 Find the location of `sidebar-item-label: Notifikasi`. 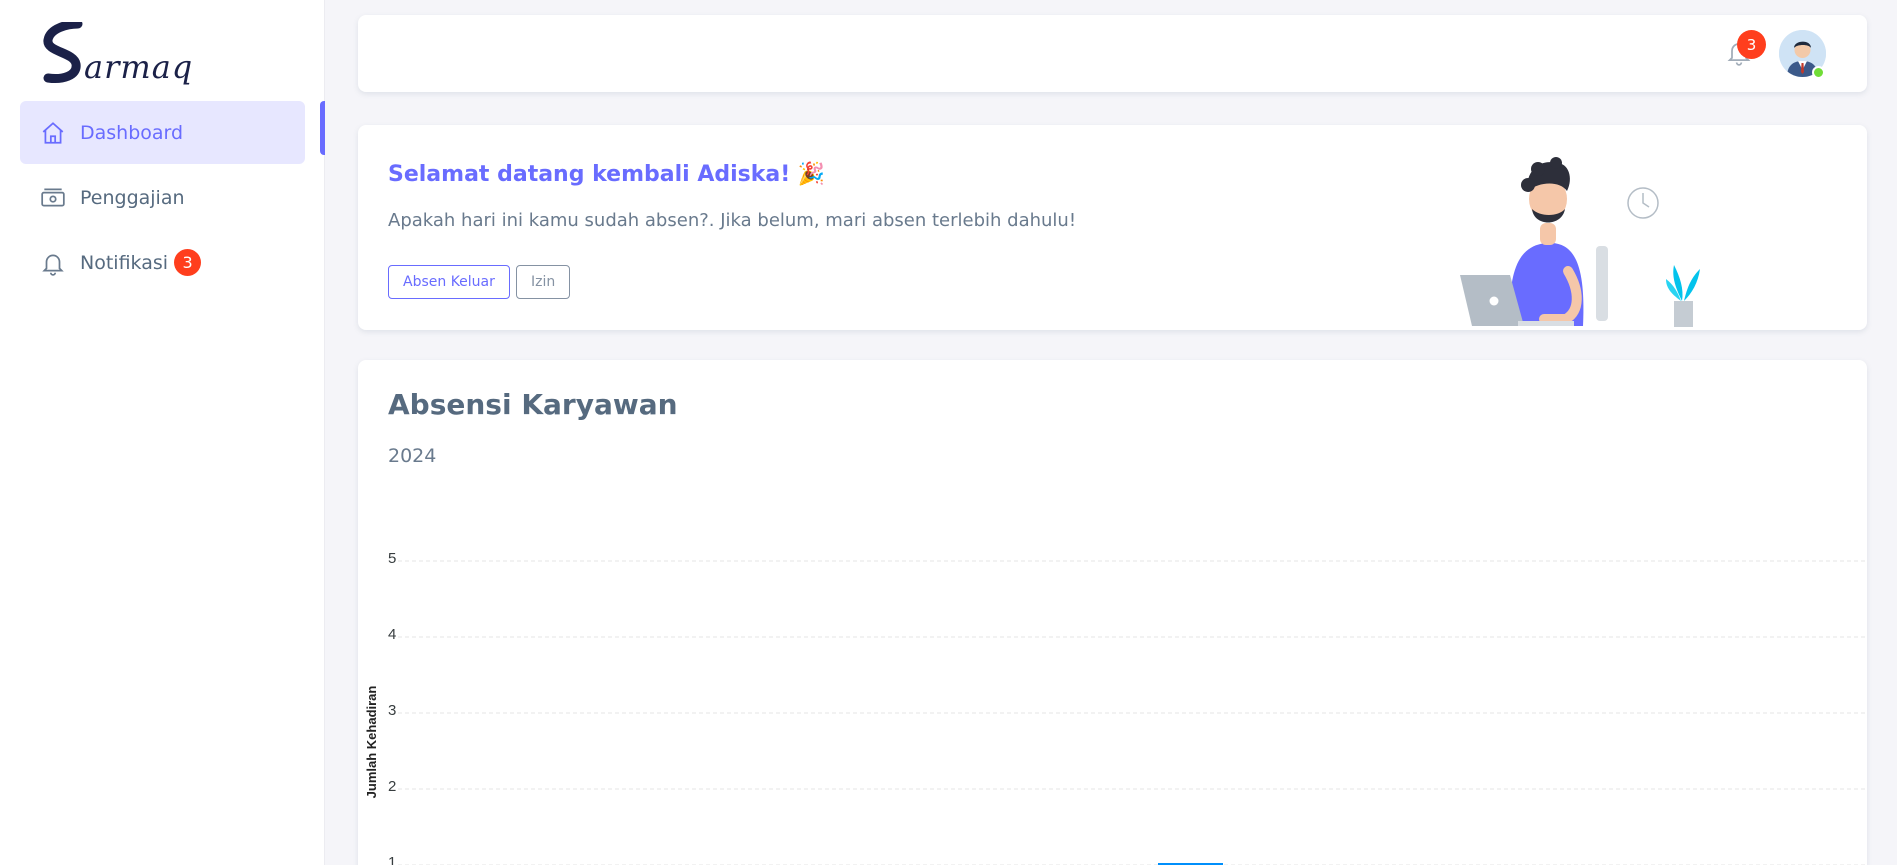

sidebar-item-label: Notifikasi is located at coordinates (124, 262).